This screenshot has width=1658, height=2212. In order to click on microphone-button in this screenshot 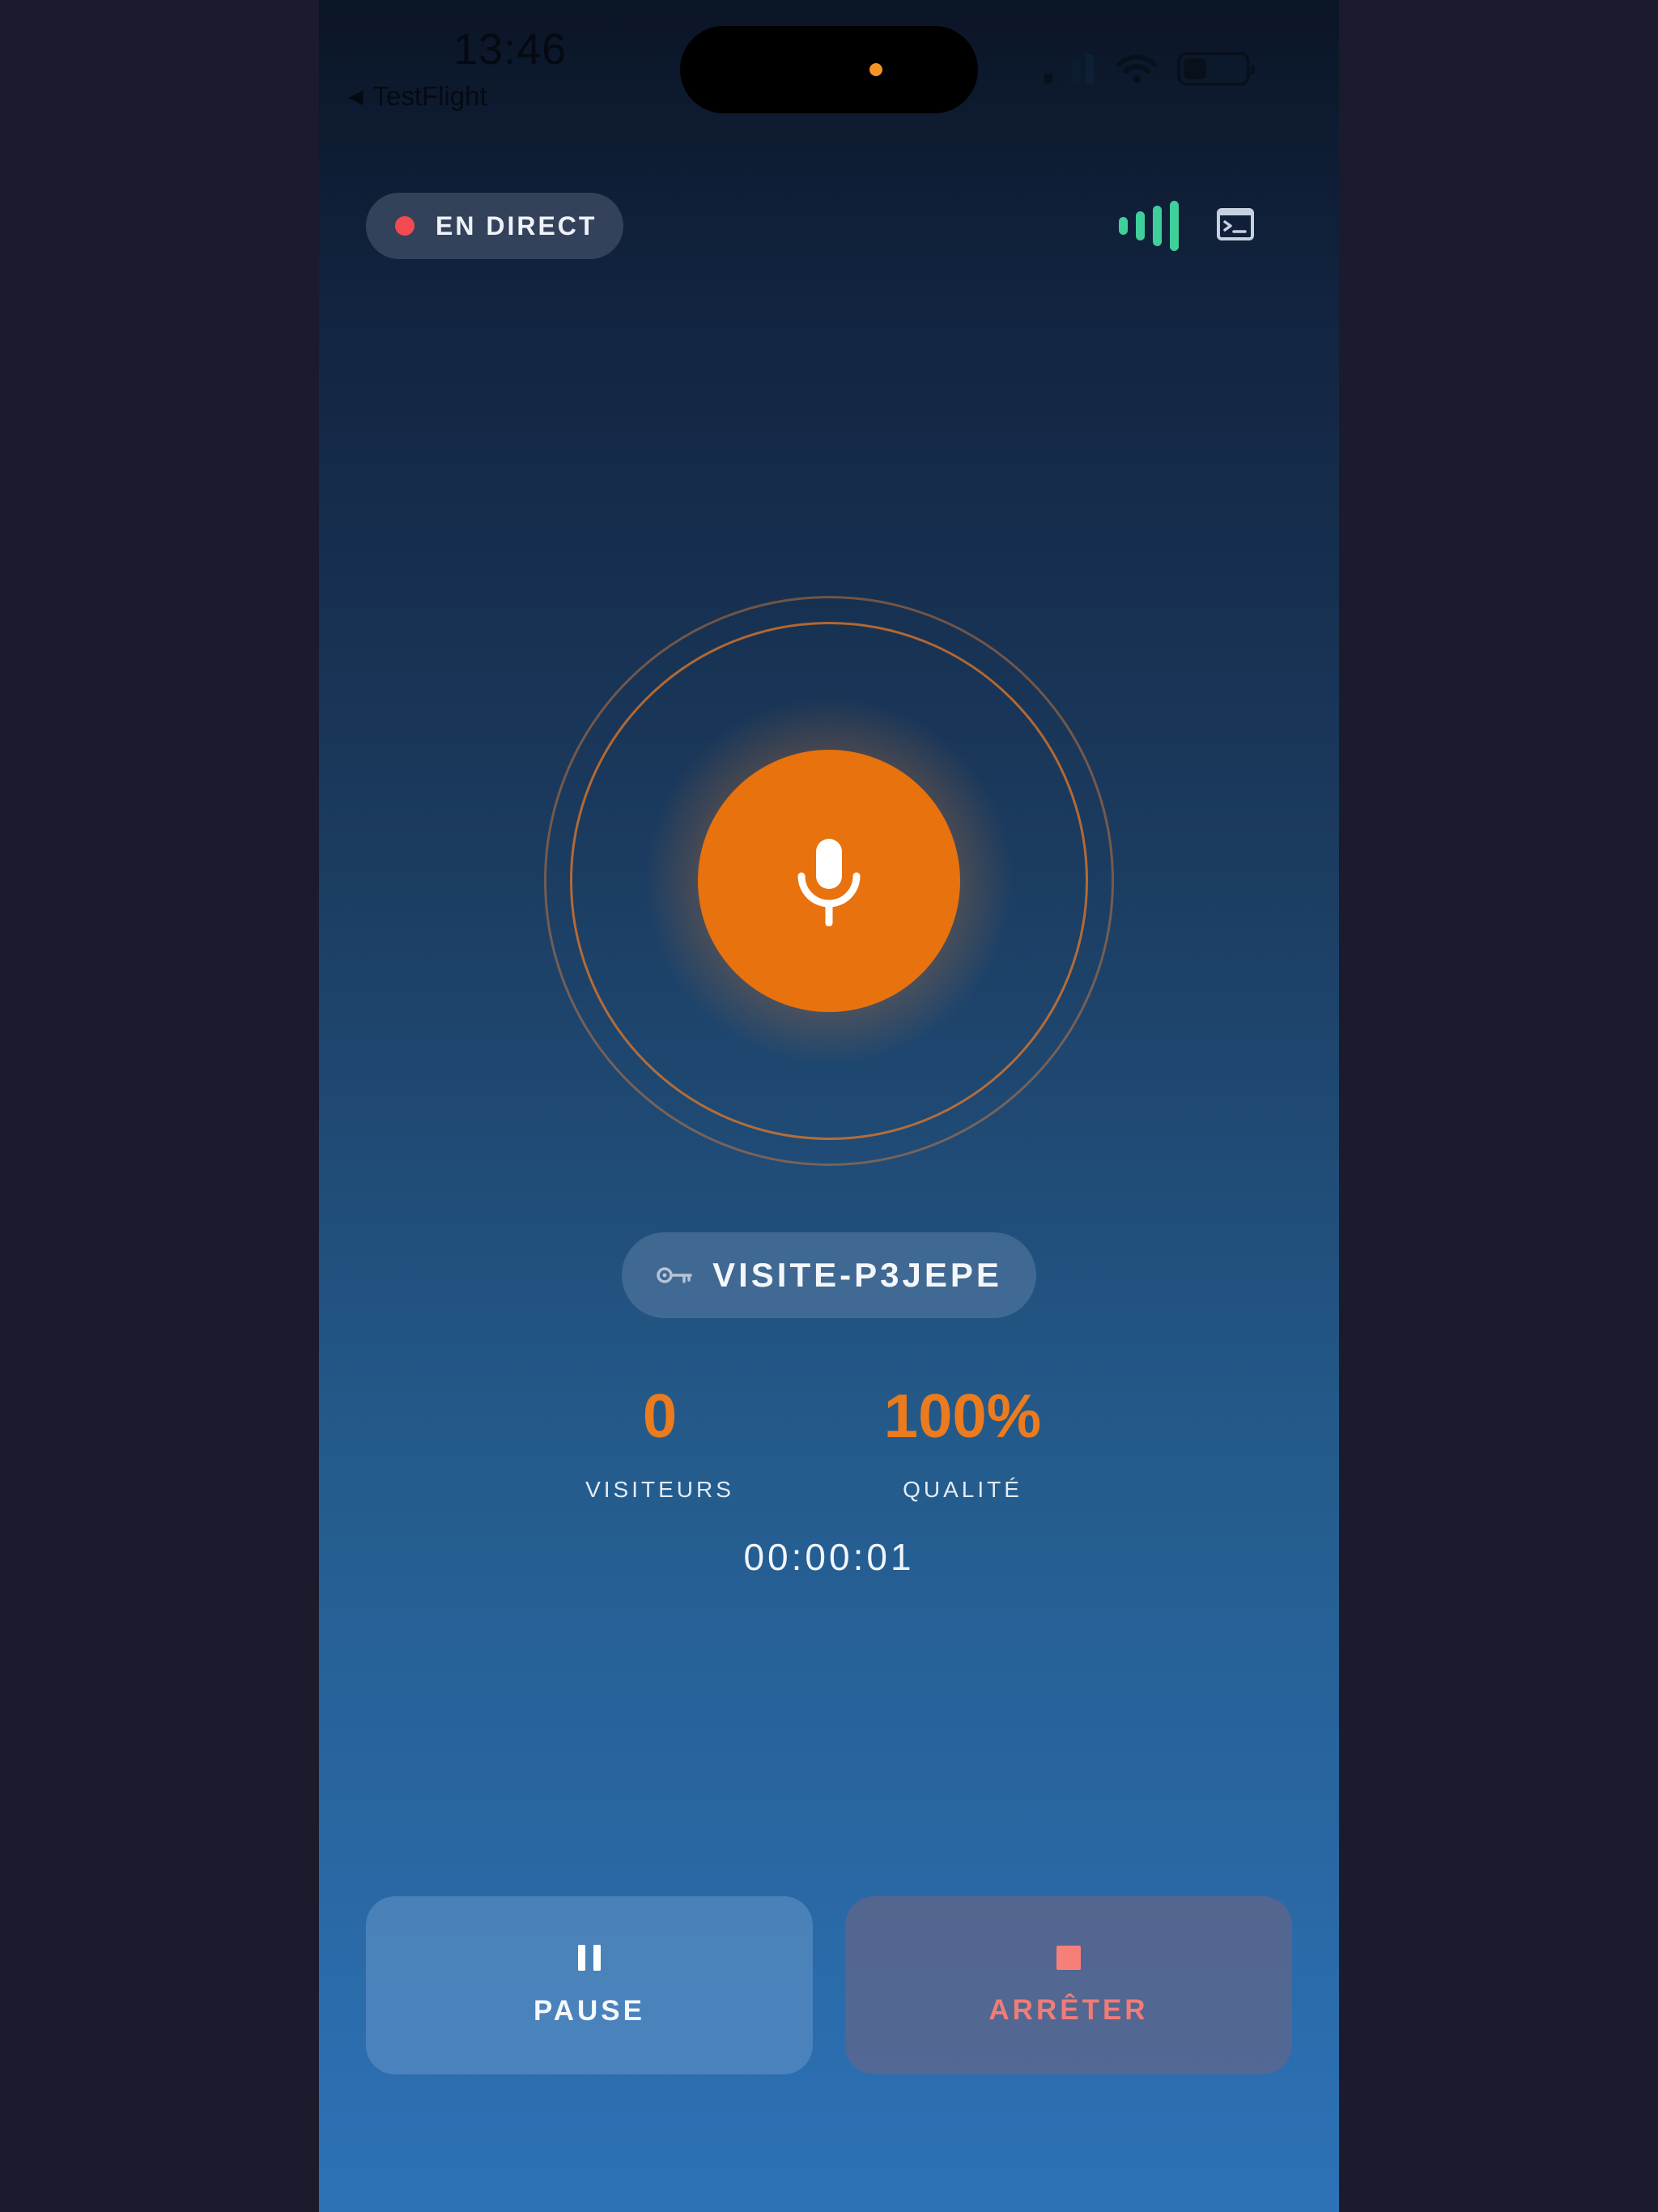, I will do `click(829, 881)`.